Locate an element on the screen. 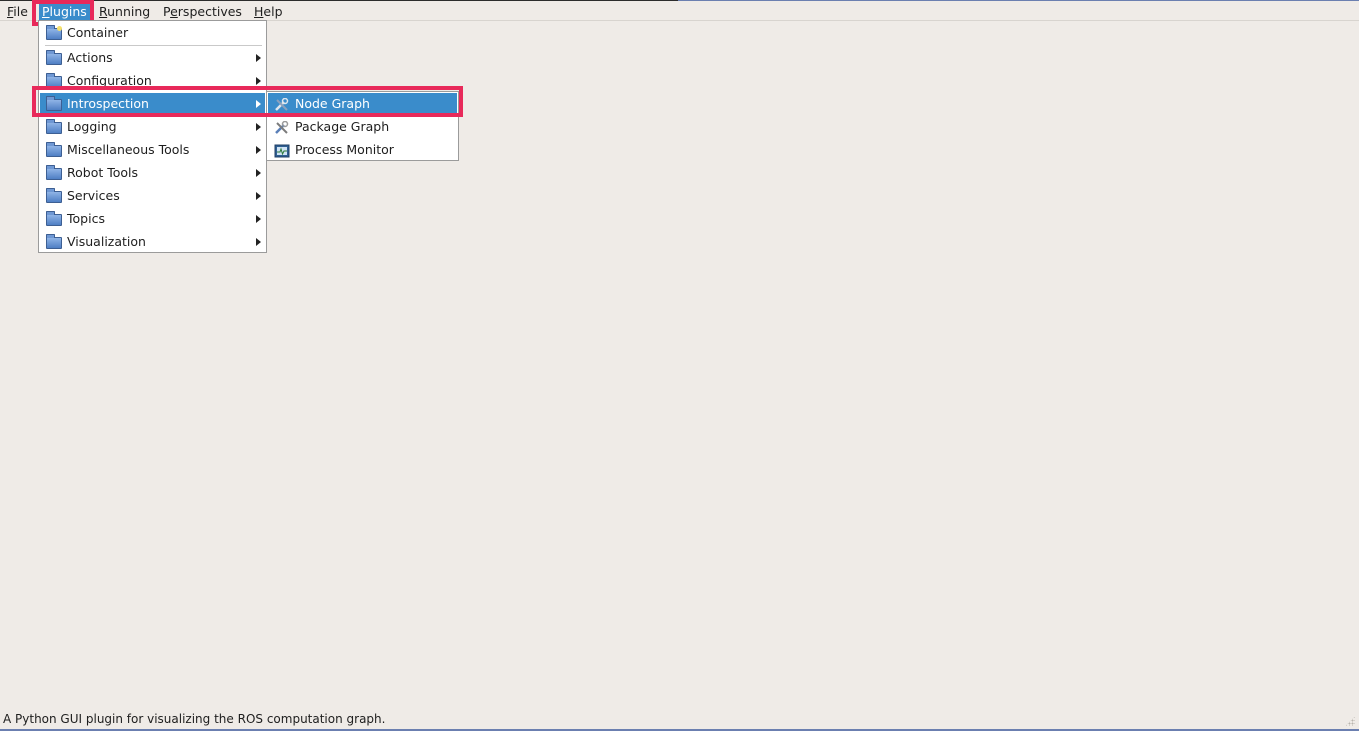  menu-item-process-monitor: Process Monitor is located at coordinates (362, 150).